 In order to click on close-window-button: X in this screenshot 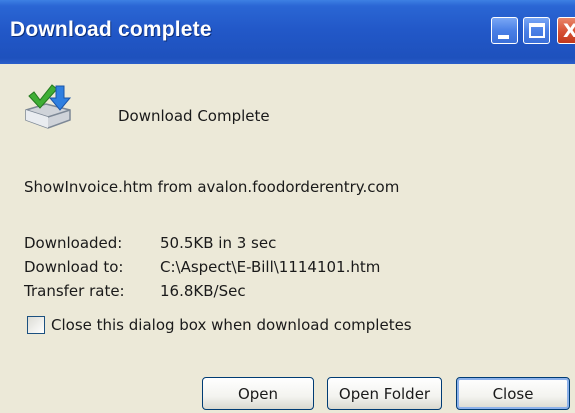, I will do `click(566, 30)`.